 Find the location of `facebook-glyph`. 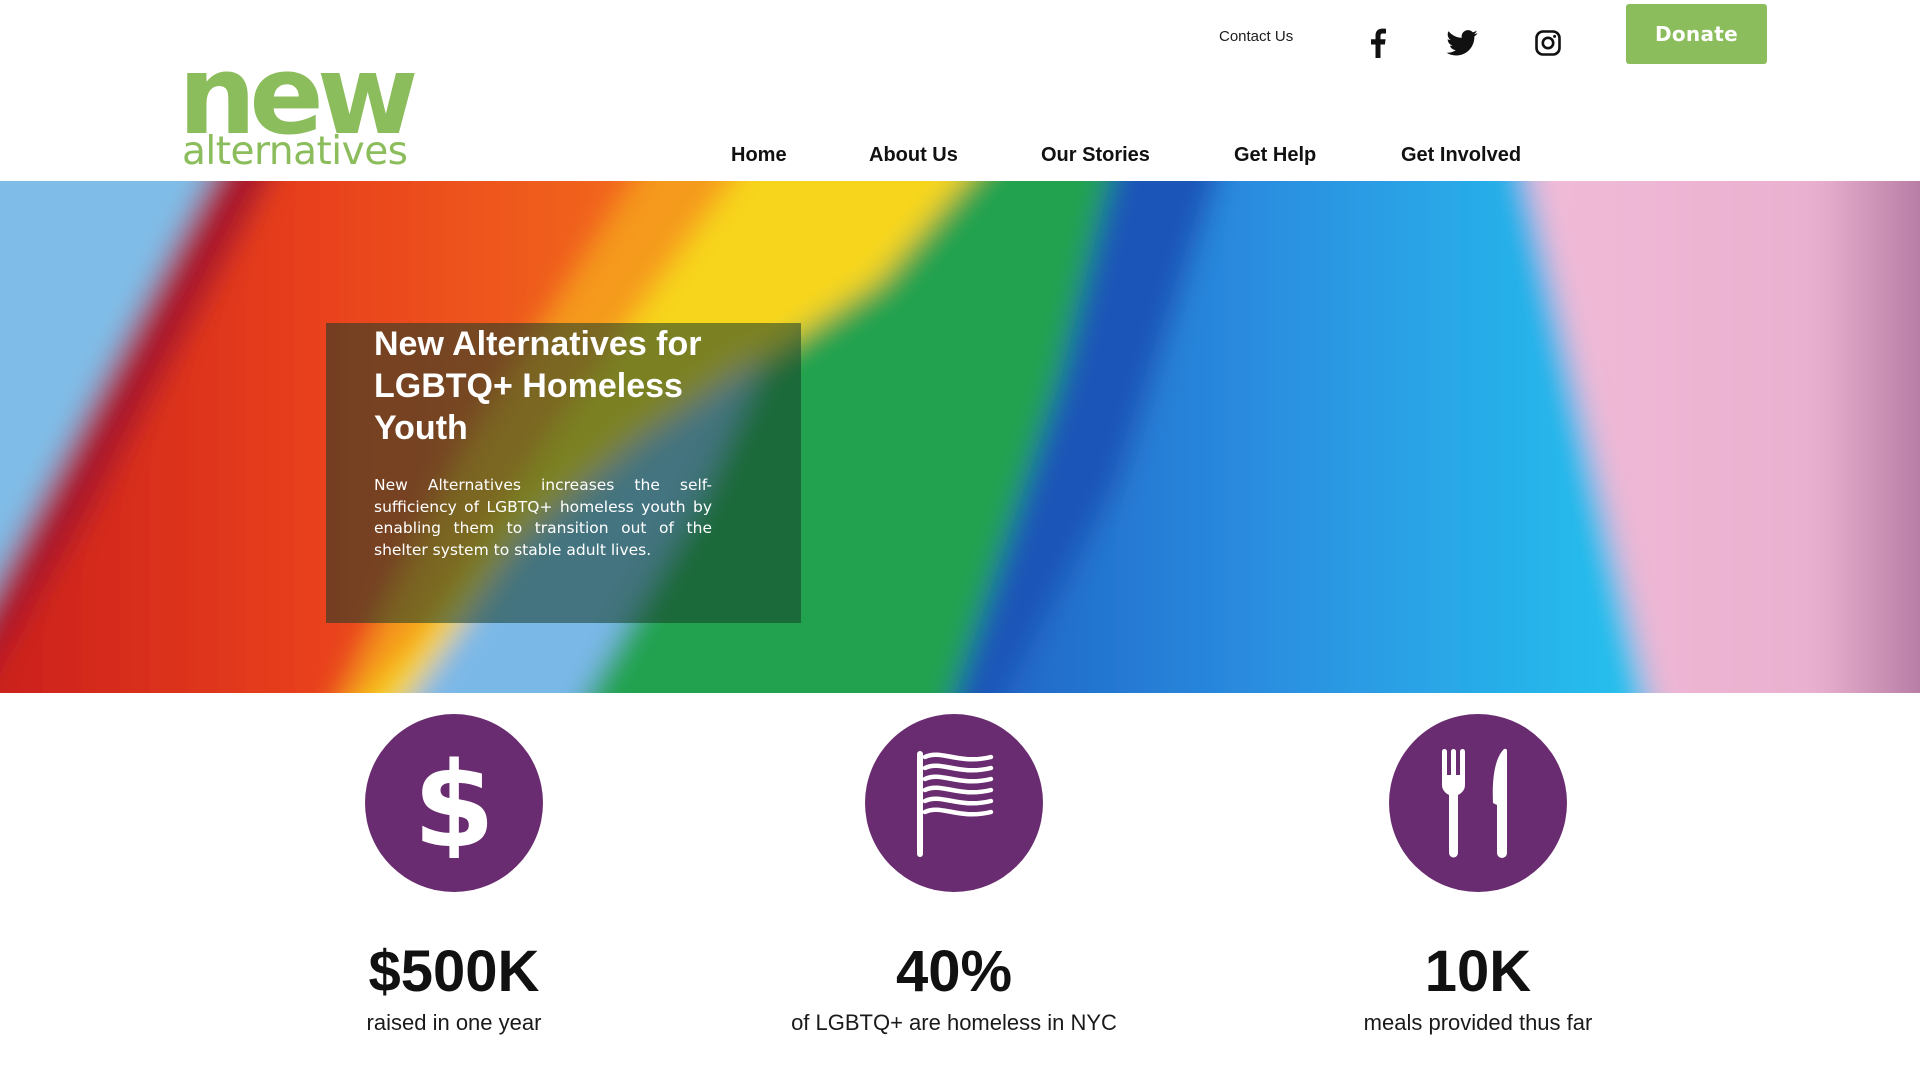

facebook-glyph is located at coordinates (1378, 43).